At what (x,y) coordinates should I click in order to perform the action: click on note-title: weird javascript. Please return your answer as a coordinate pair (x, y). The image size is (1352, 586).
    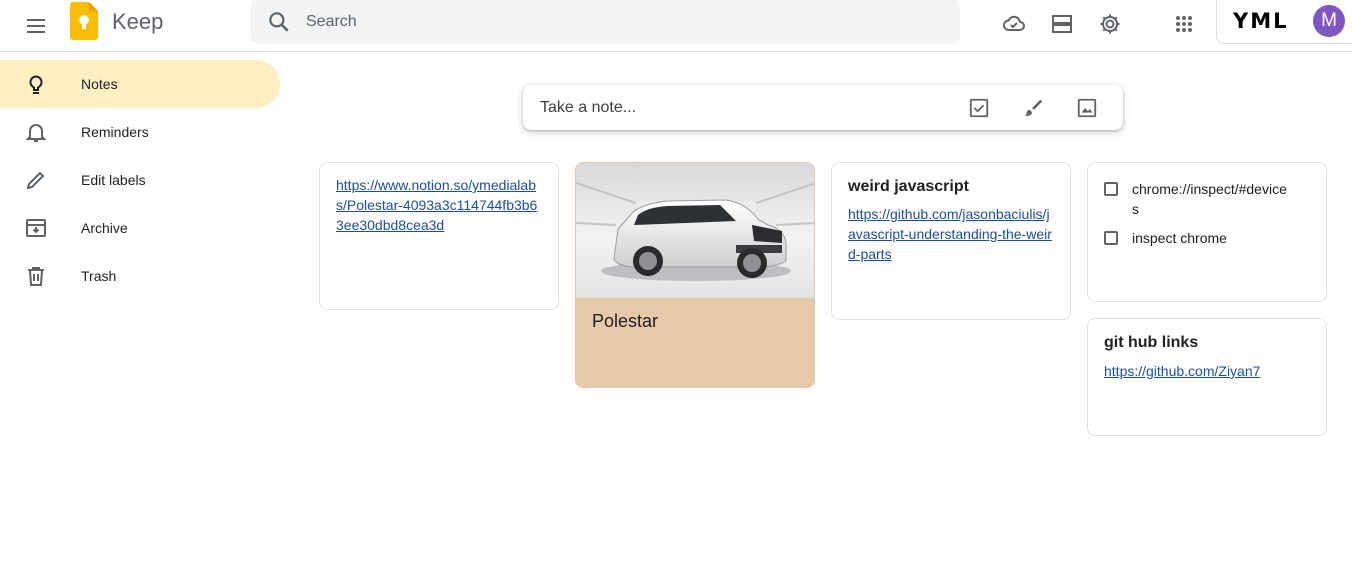
    Looking at the image, I should click on (908, 186).